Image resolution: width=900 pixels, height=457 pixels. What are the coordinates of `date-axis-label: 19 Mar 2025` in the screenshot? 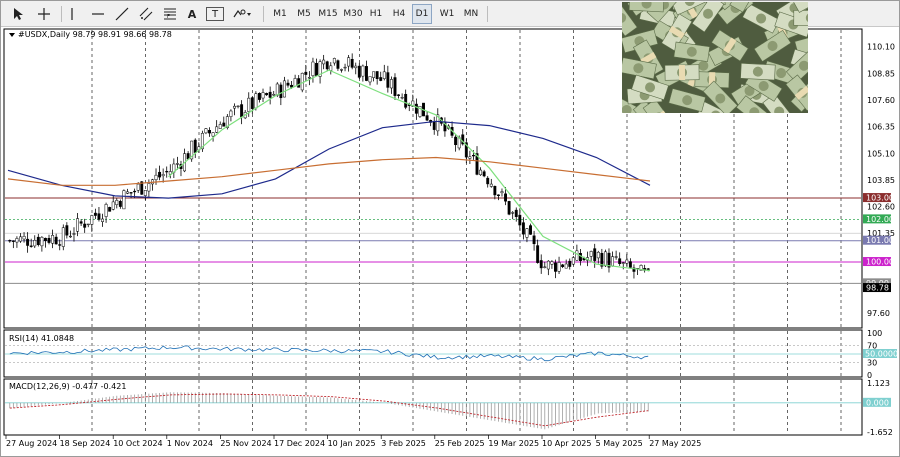 It's located at (513, 443).